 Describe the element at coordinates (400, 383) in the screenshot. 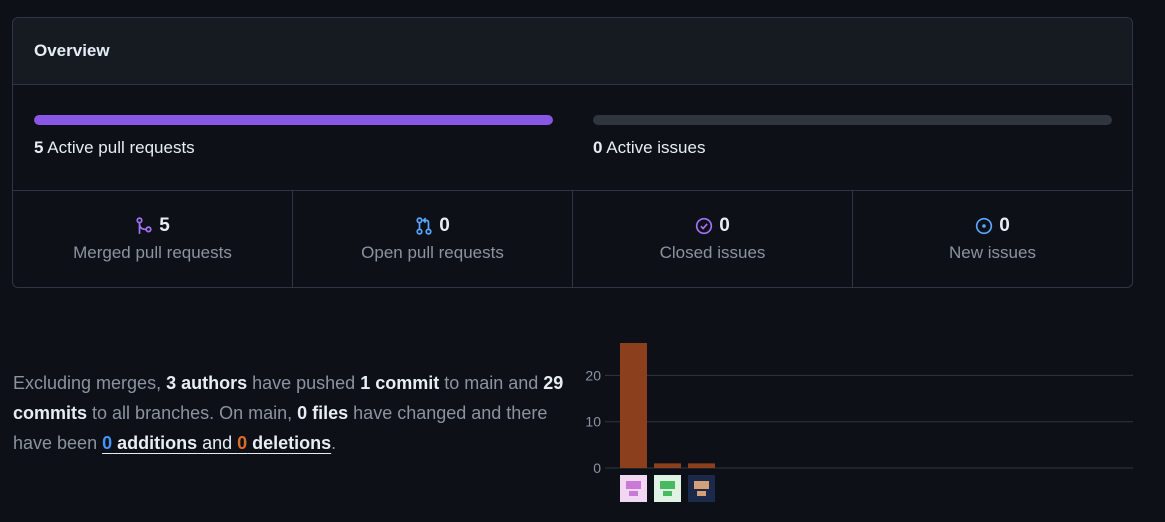

I see `commit-count-main: 1 commit` at that location.